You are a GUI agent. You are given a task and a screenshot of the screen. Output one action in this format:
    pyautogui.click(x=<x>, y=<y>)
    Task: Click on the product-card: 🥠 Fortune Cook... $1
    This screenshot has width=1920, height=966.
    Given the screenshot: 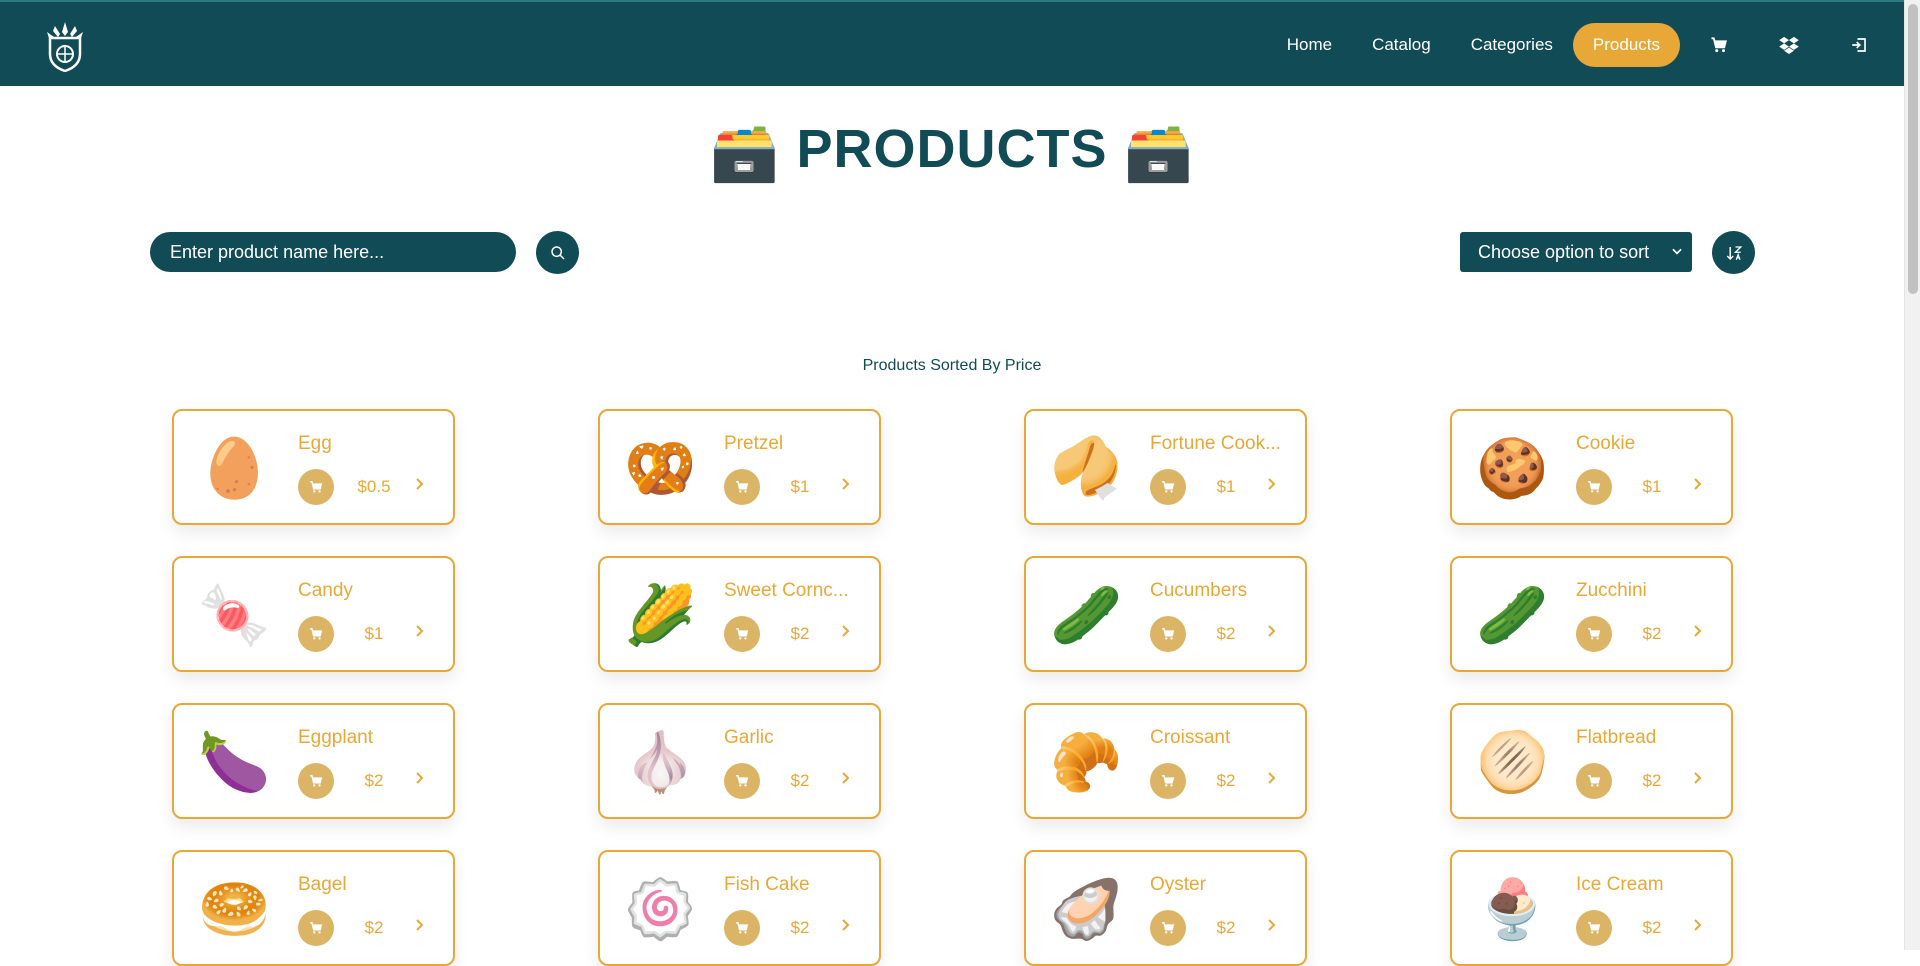 What is the action you would take?
    pyautogui.click(x=1165, y=467)
    